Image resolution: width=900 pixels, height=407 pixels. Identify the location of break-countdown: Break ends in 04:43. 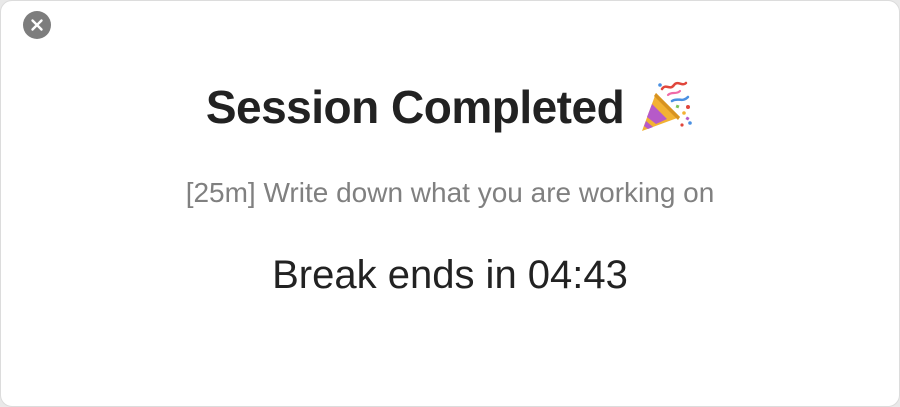
(450, 275).